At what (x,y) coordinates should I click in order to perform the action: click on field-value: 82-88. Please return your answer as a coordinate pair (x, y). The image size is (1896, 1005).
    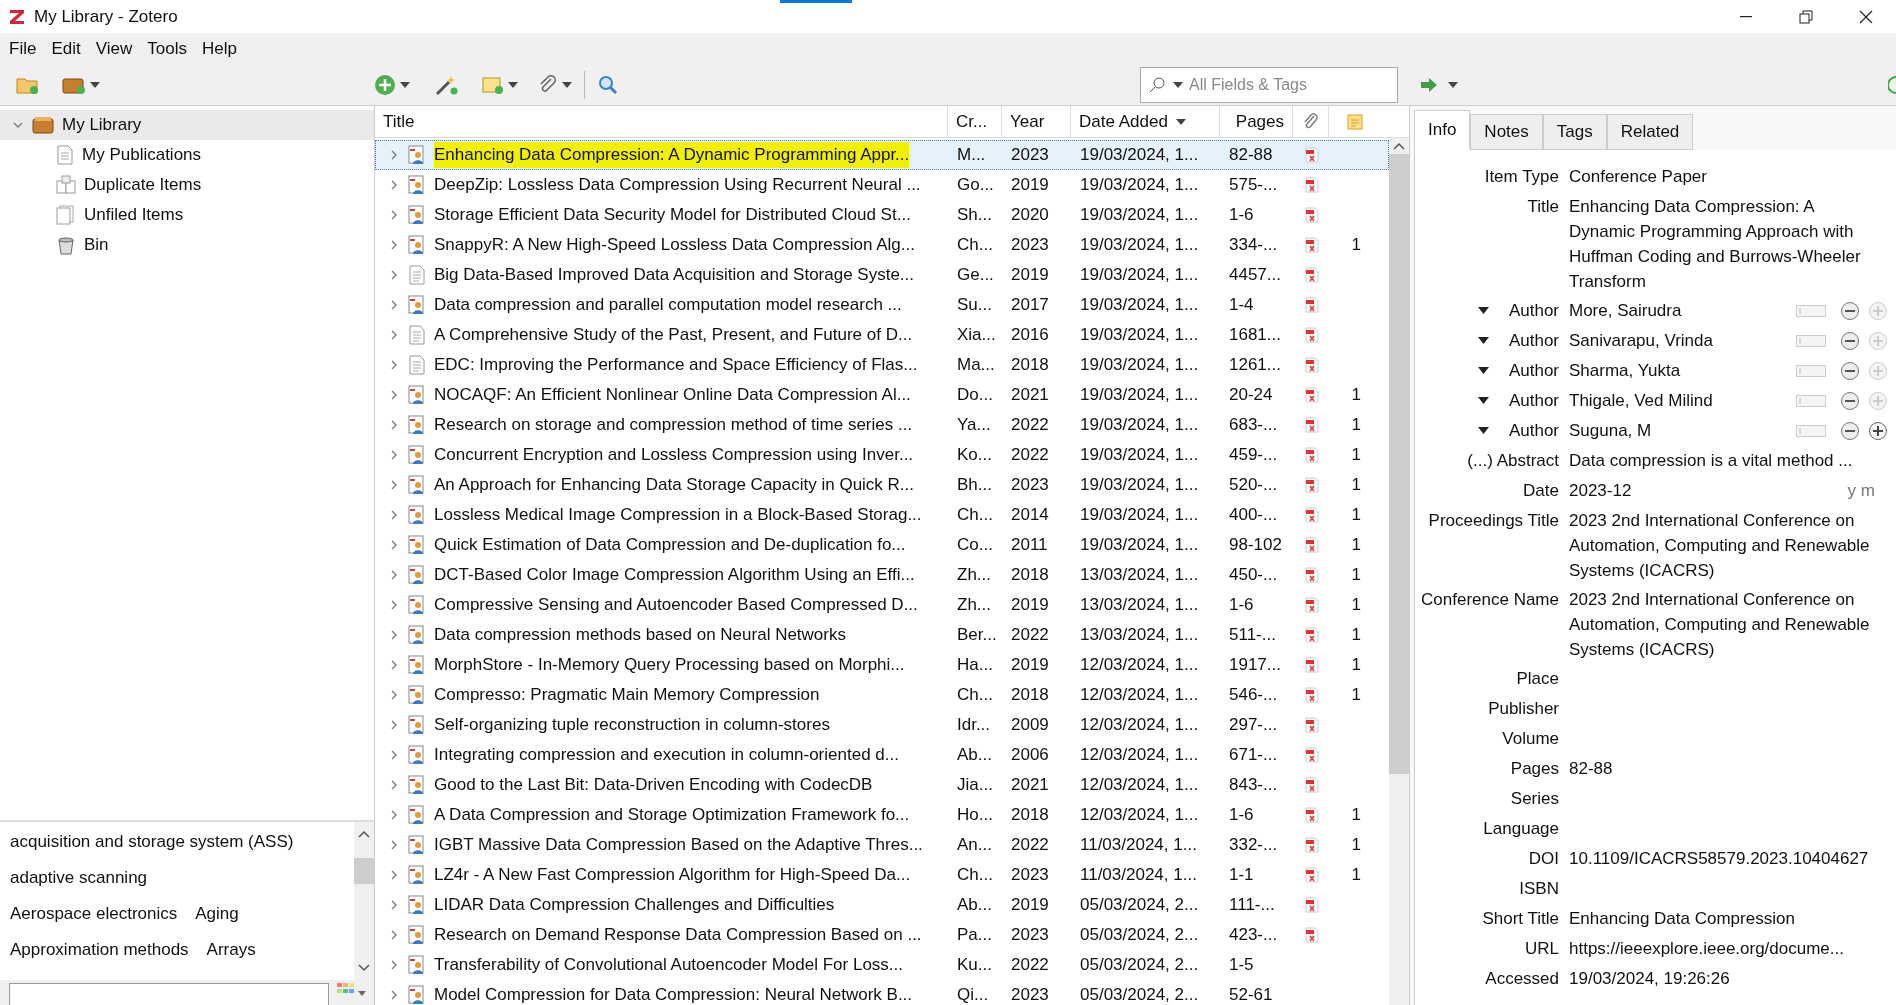
    Looking at the image, I should click on (1722, 768).